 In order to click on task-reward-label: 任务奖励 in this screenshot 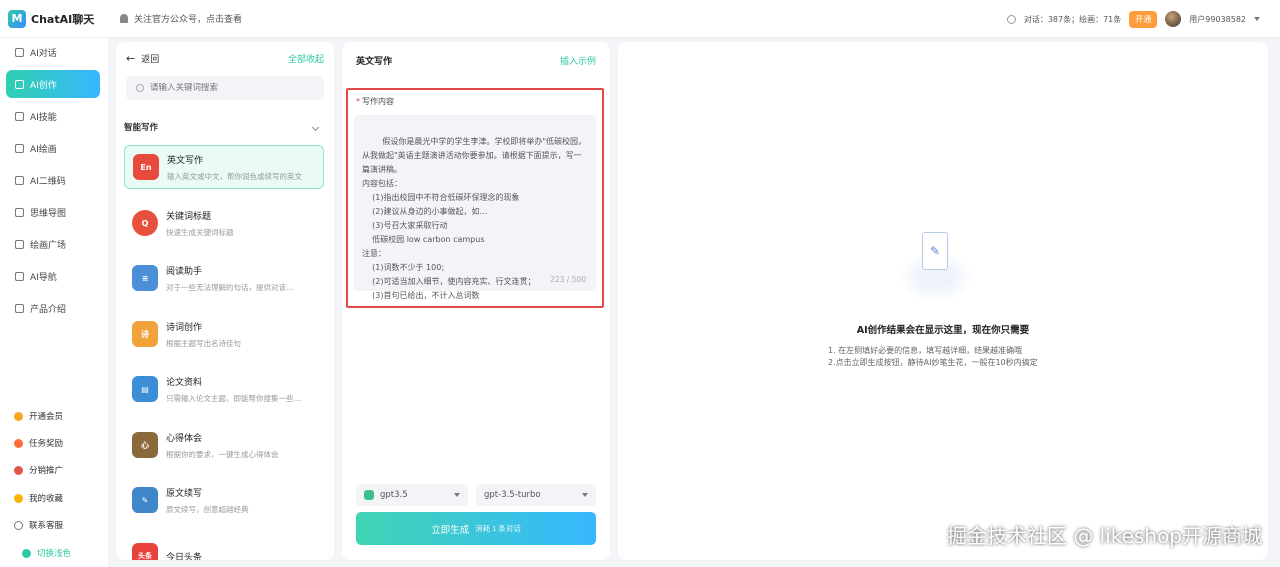, I will do `click(46, 444)`.